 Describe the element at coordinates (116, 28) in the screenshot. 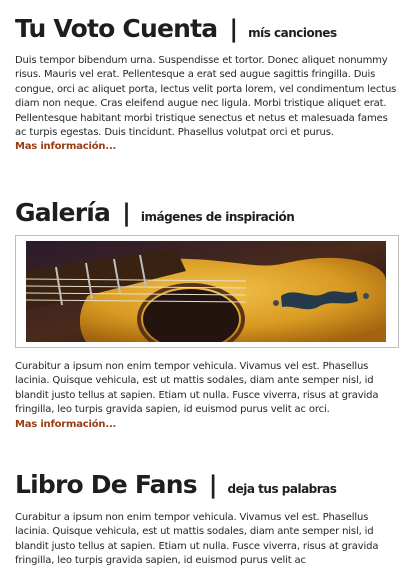

I see `section-title: Tu Voto Cuenta` at that location.